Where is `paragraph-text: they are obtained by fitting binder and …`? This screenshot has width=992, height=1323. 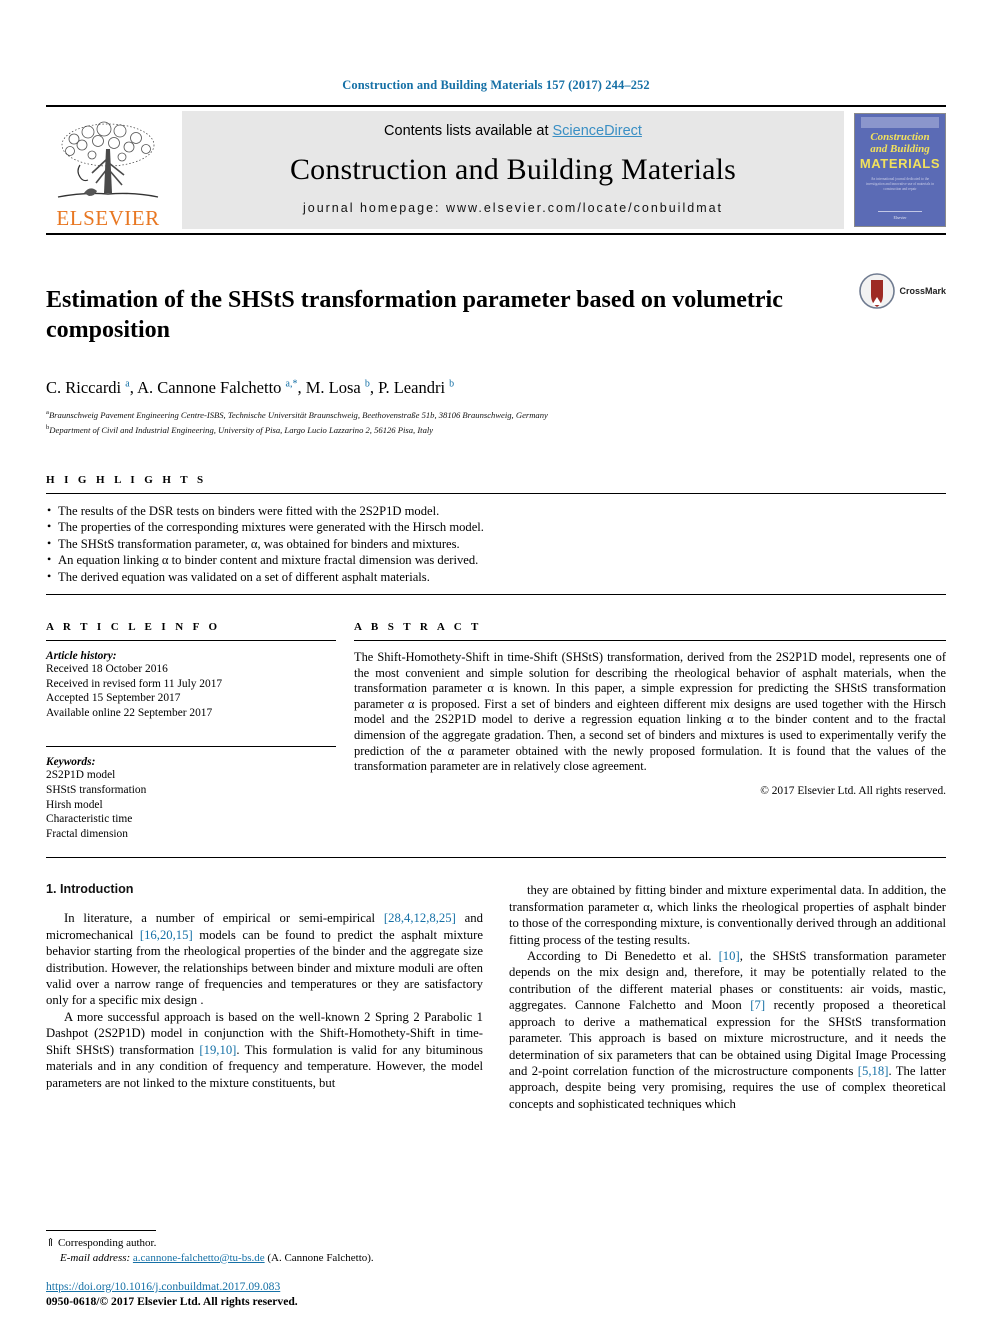 paragraph-text: they are obtained by fitting binder and … is located at coordinates (727, 915).